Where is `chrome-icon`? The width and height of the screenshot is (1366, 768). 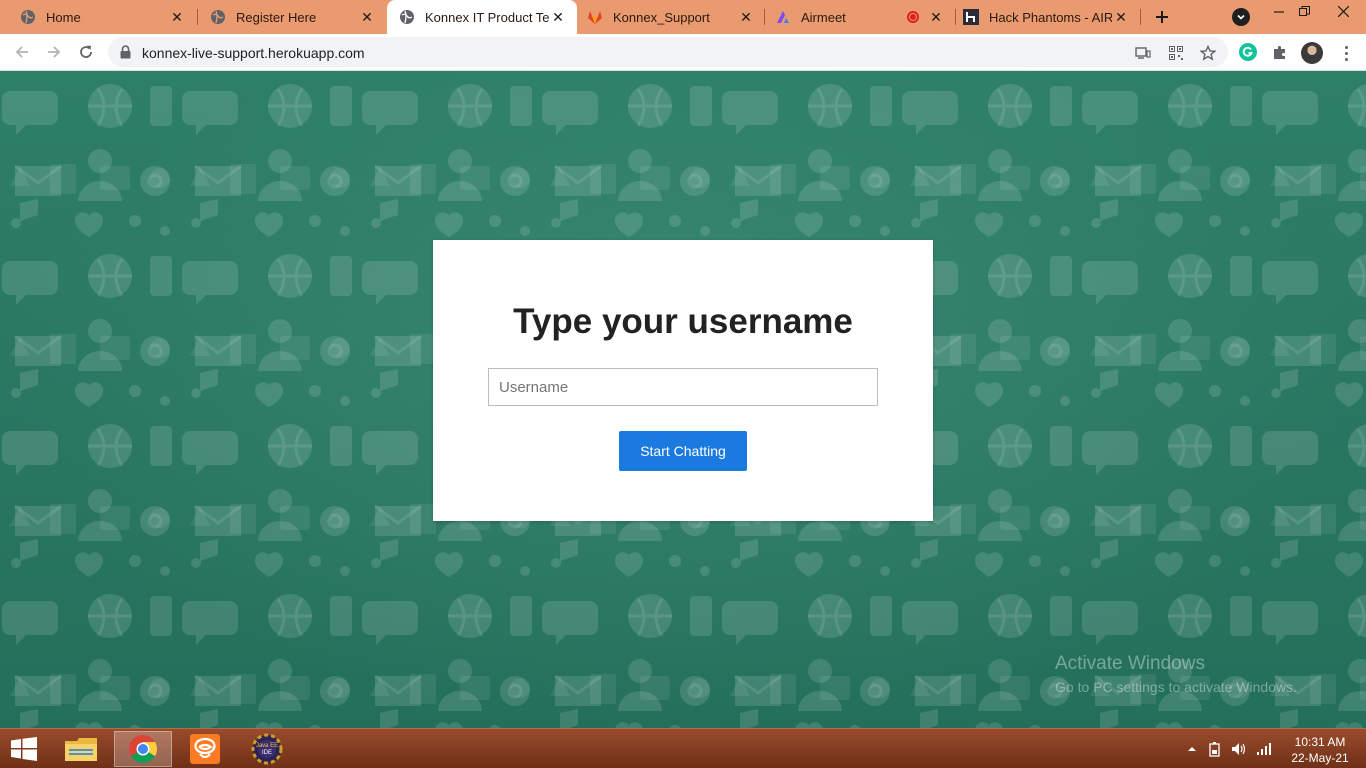 chrome-icon is located at coordinates (143, 749).